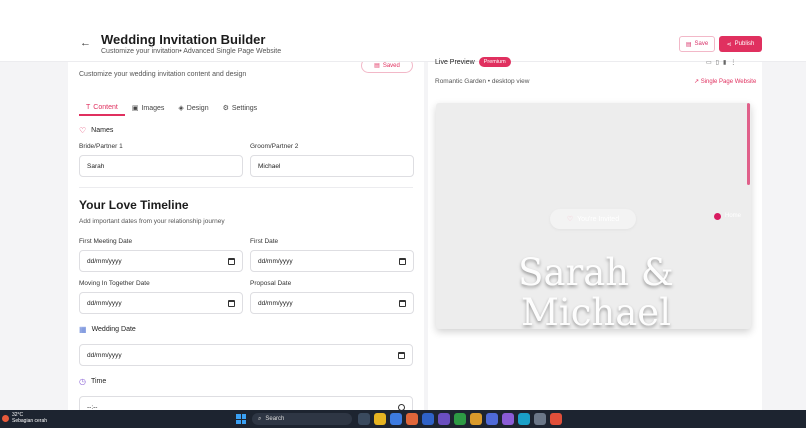 The height and width of the screenshot is (428, 806). I want to click on weather-icon, so click(5, 418).